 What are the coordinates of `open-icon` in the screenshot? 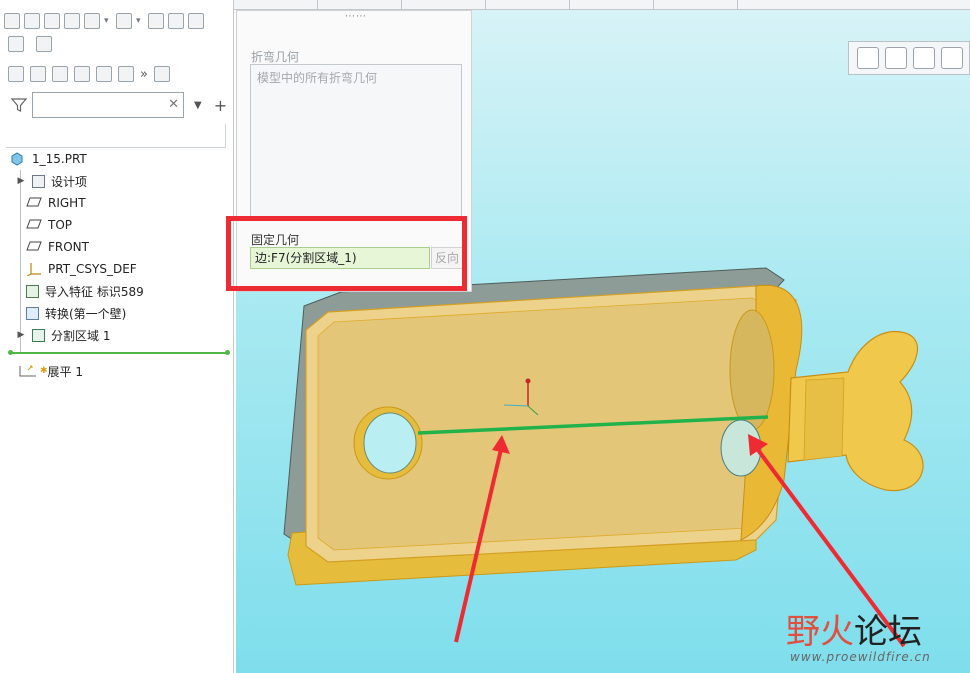 It's located at (32, 21).